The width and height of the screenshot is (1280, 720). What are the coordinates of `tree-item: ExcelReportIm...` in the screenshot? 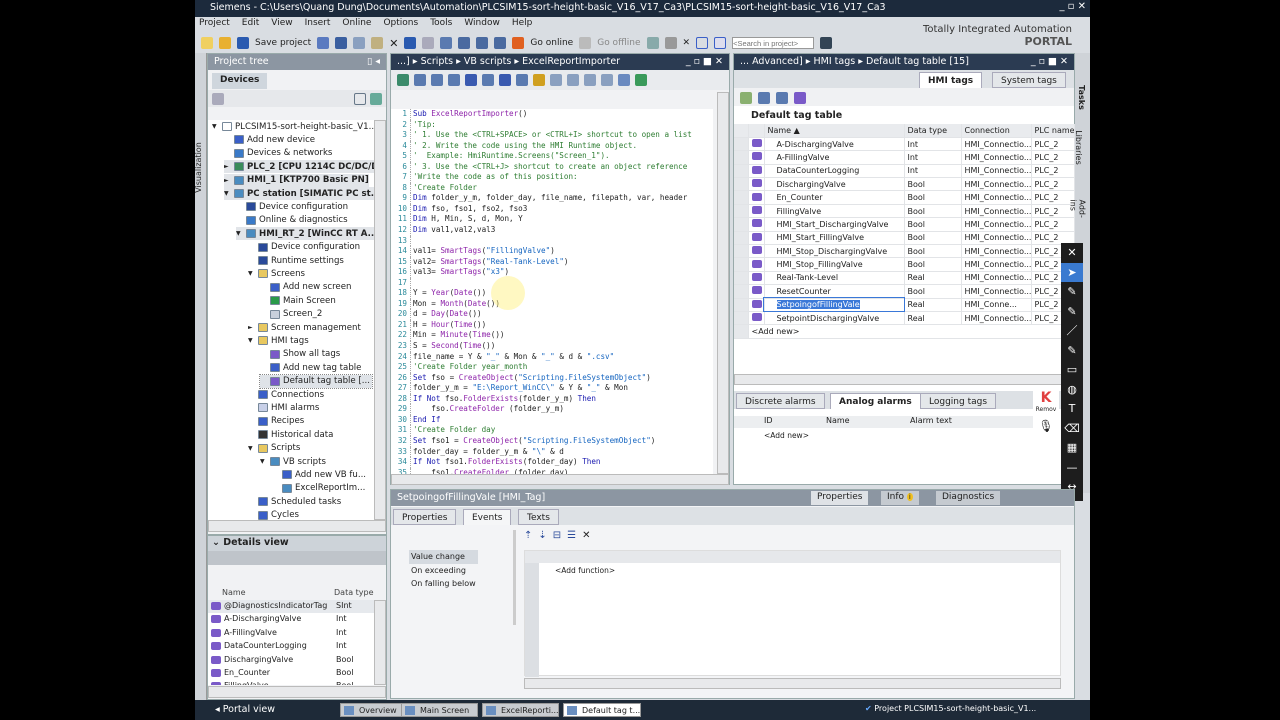 It's located at (318, 488).